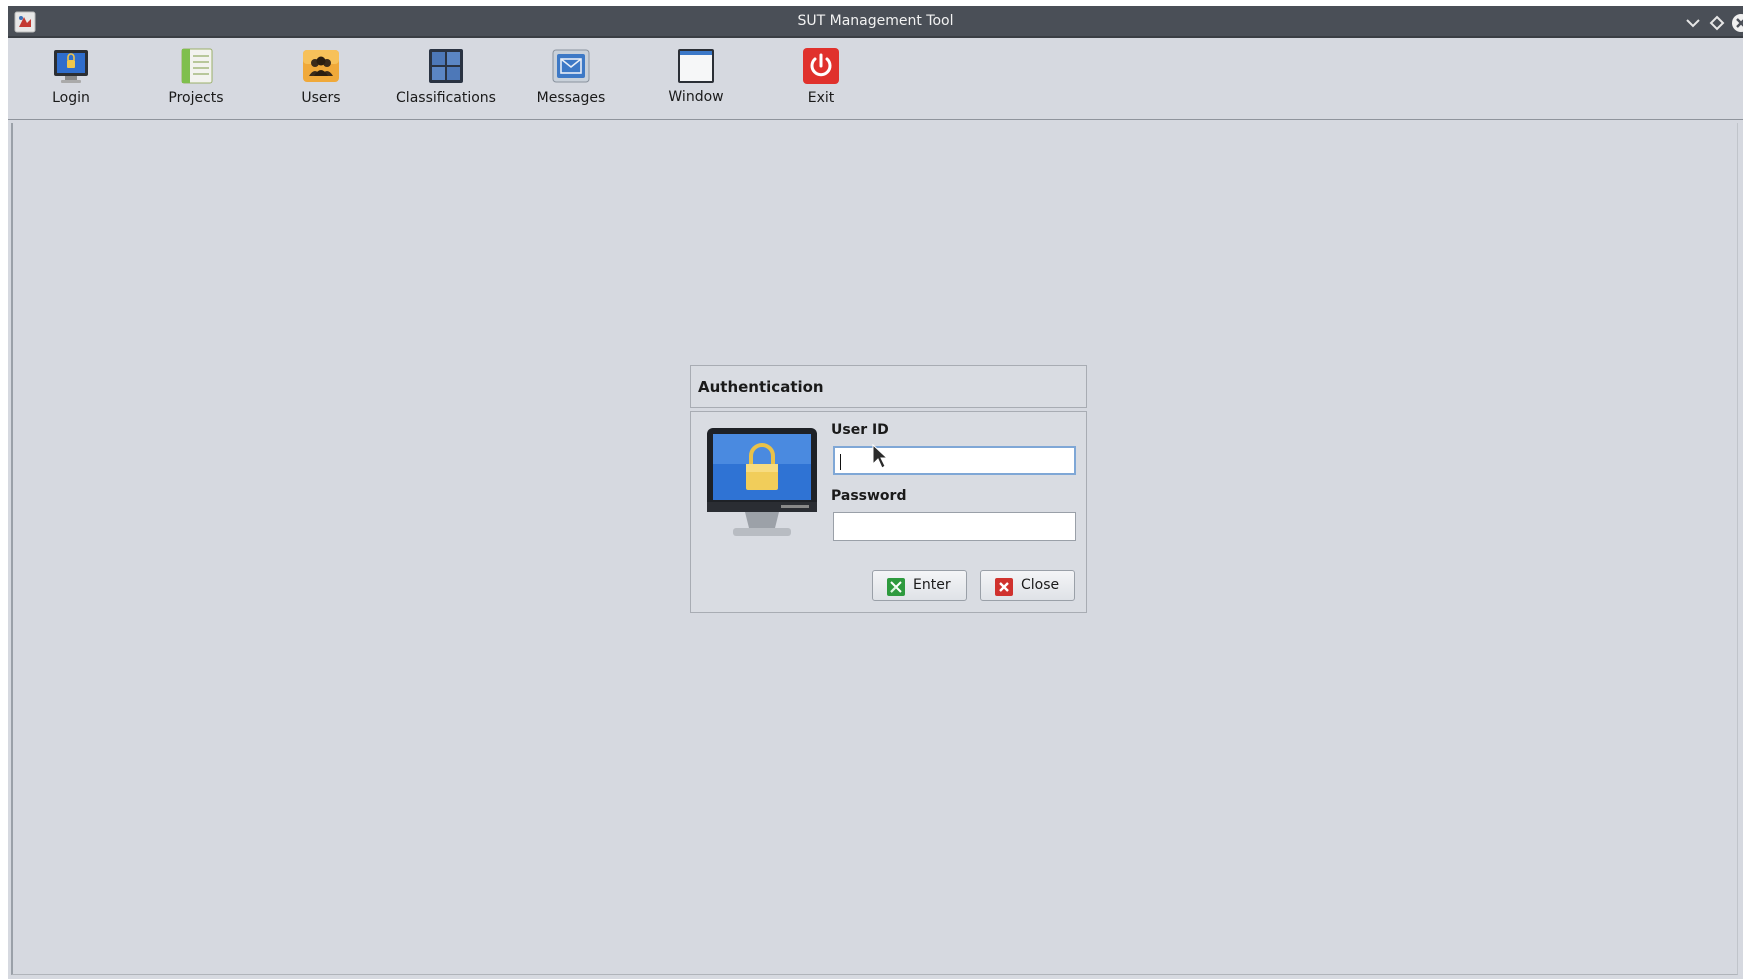 This screenshot has width=1743, height=979. What do you see at coordinates (696, 97) in the screenshot?
I see `toolbar-label-window: Window` at bounding box center [696, 97].